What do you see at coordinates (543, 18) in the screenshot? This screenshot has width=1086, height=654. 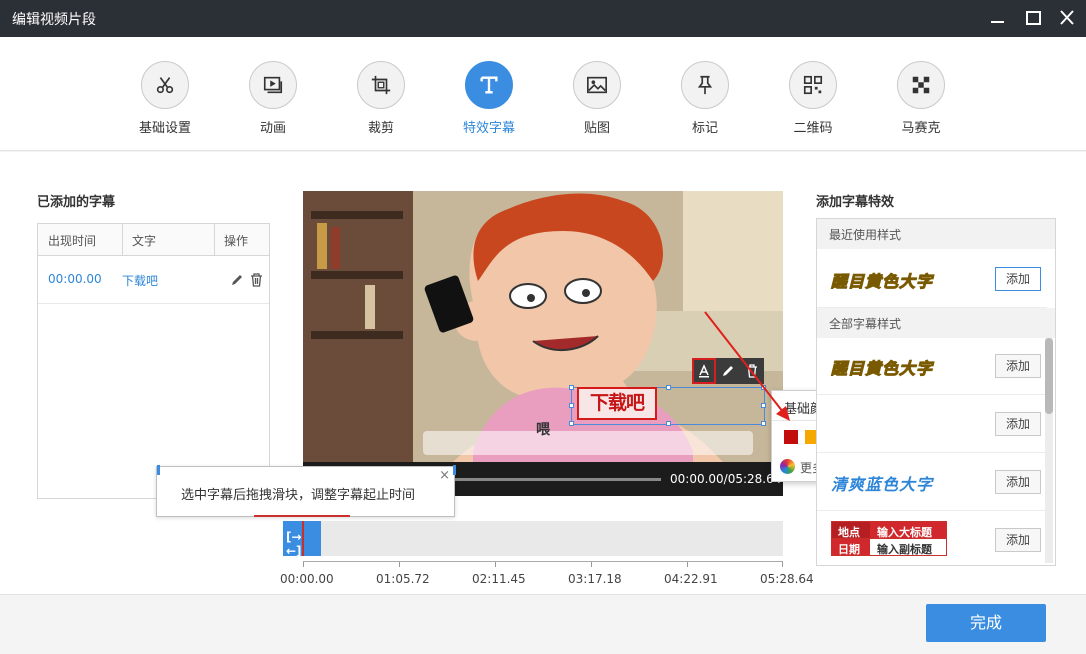 I see `title-bar: 编辑视频片段` at bounding box center [543, 18].